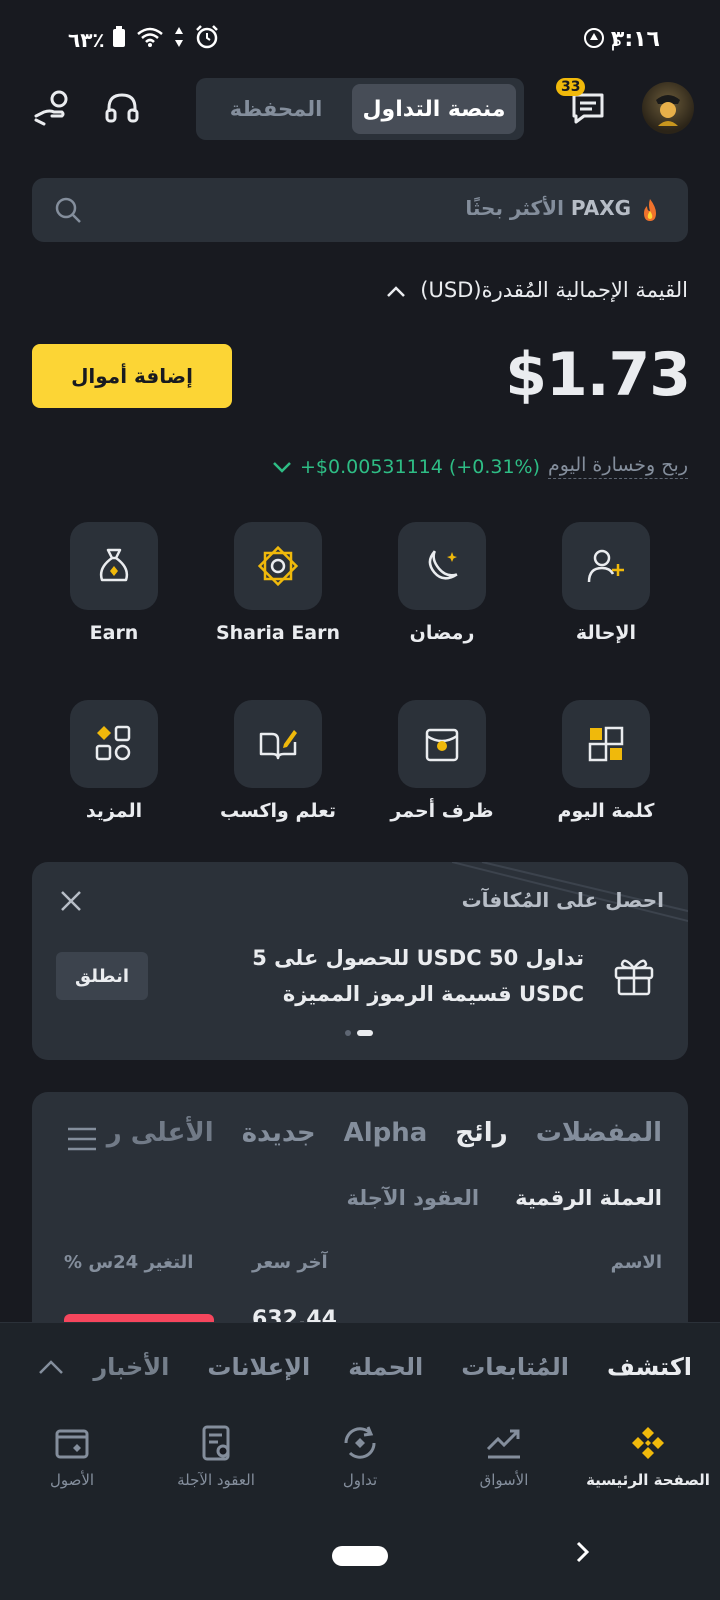 Image resolution: width=720 pixels, height=1600 pixels. Describe the element at coordinates (616, 40) in the screenshot. I see `status-ampm: م` at that location.